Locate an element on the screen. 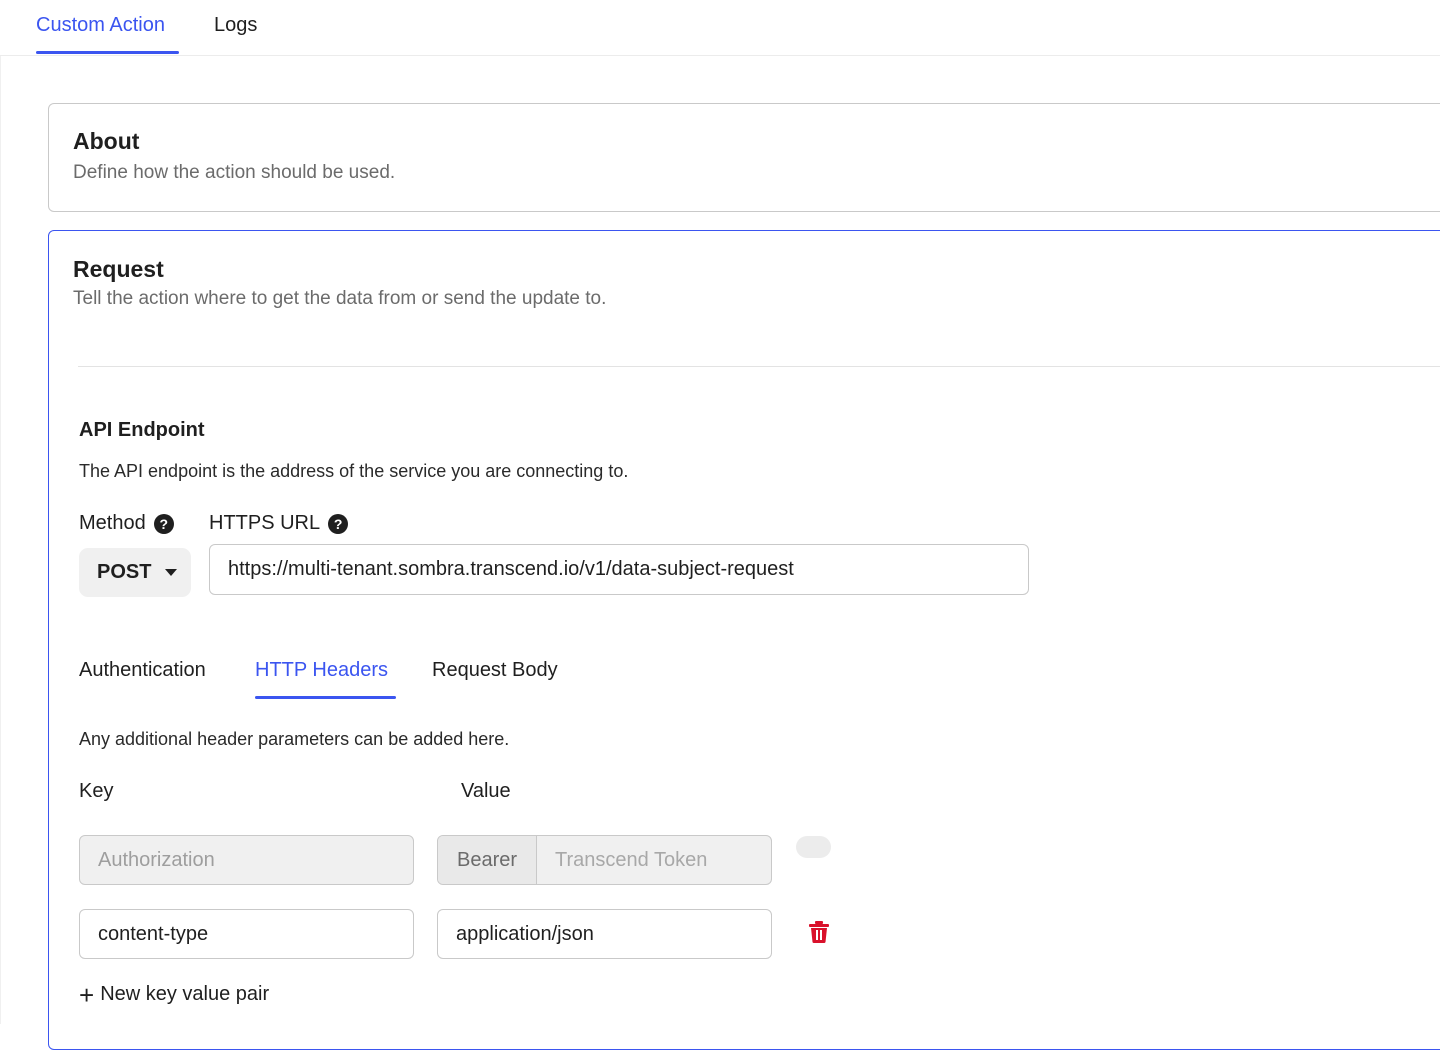  active-tab-indicator is located at coordinates (107, 52).